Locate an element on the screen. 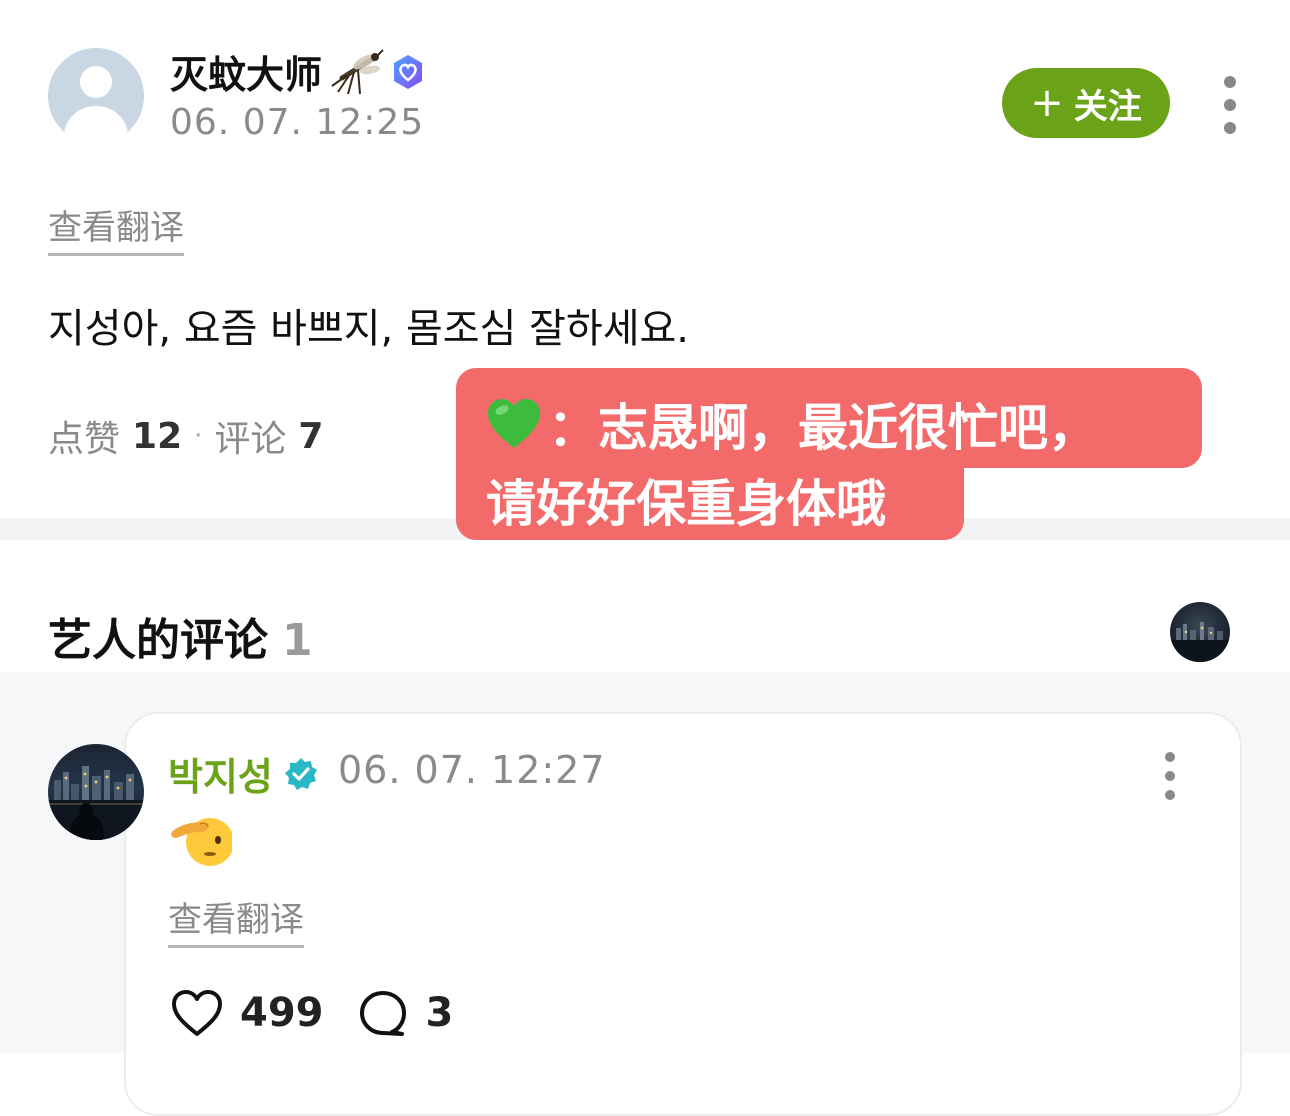 The height and width of the screenshot is (1116, 1290). artist-name-row: 박지성 is located at coordinates (243, 773).